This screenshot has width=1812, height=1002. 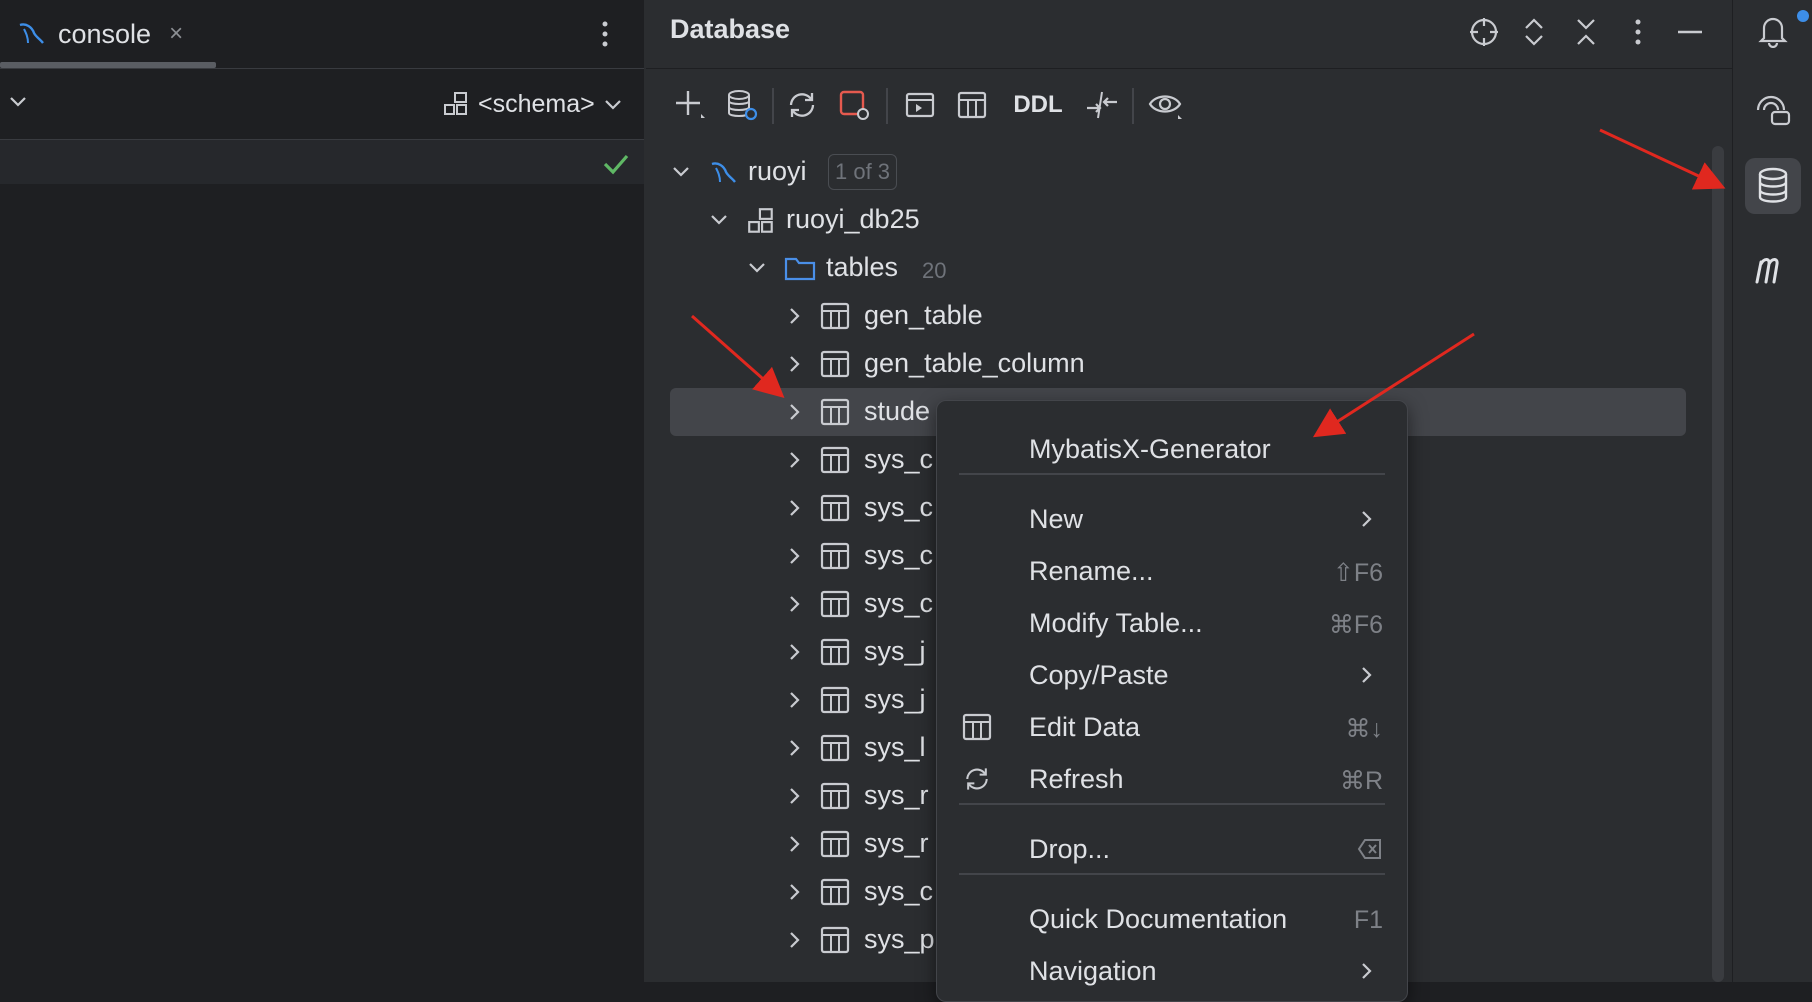 I want to click on schema-selector: <schema>, so click(x=532, y=104).